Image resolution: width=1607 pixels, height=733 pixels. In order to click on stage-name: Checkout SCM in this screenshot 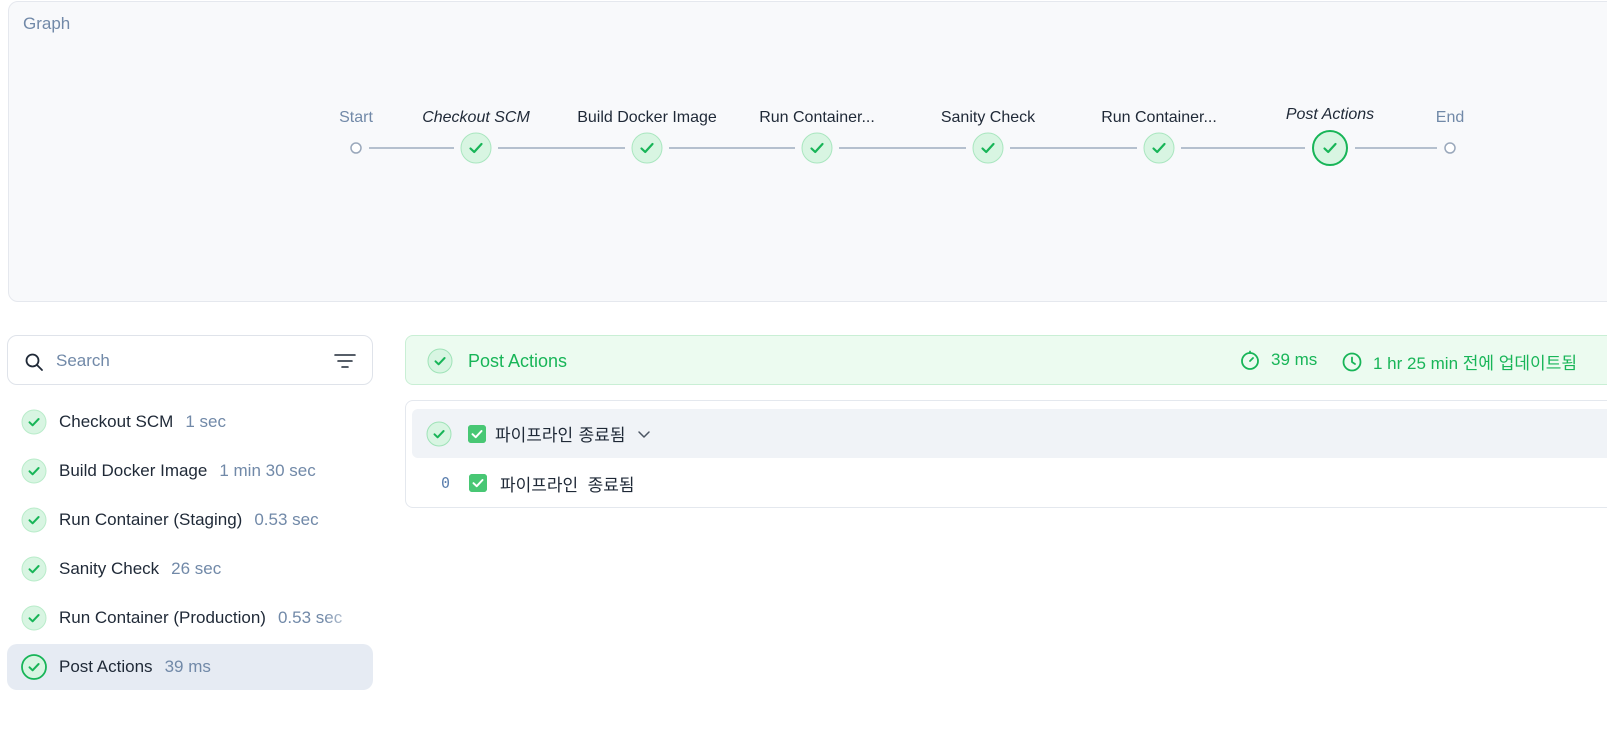, I will do `click(116, 421)`.